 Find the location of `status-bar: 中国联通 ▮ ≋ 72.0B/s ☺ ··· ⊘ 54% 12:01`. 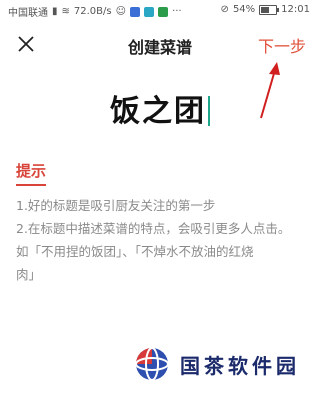

status-bar: 中国联通 ▮ ≋ 72.0B/s ☺ ··· ⊘ 54% 12:01 is located at coordinates (160, 10).